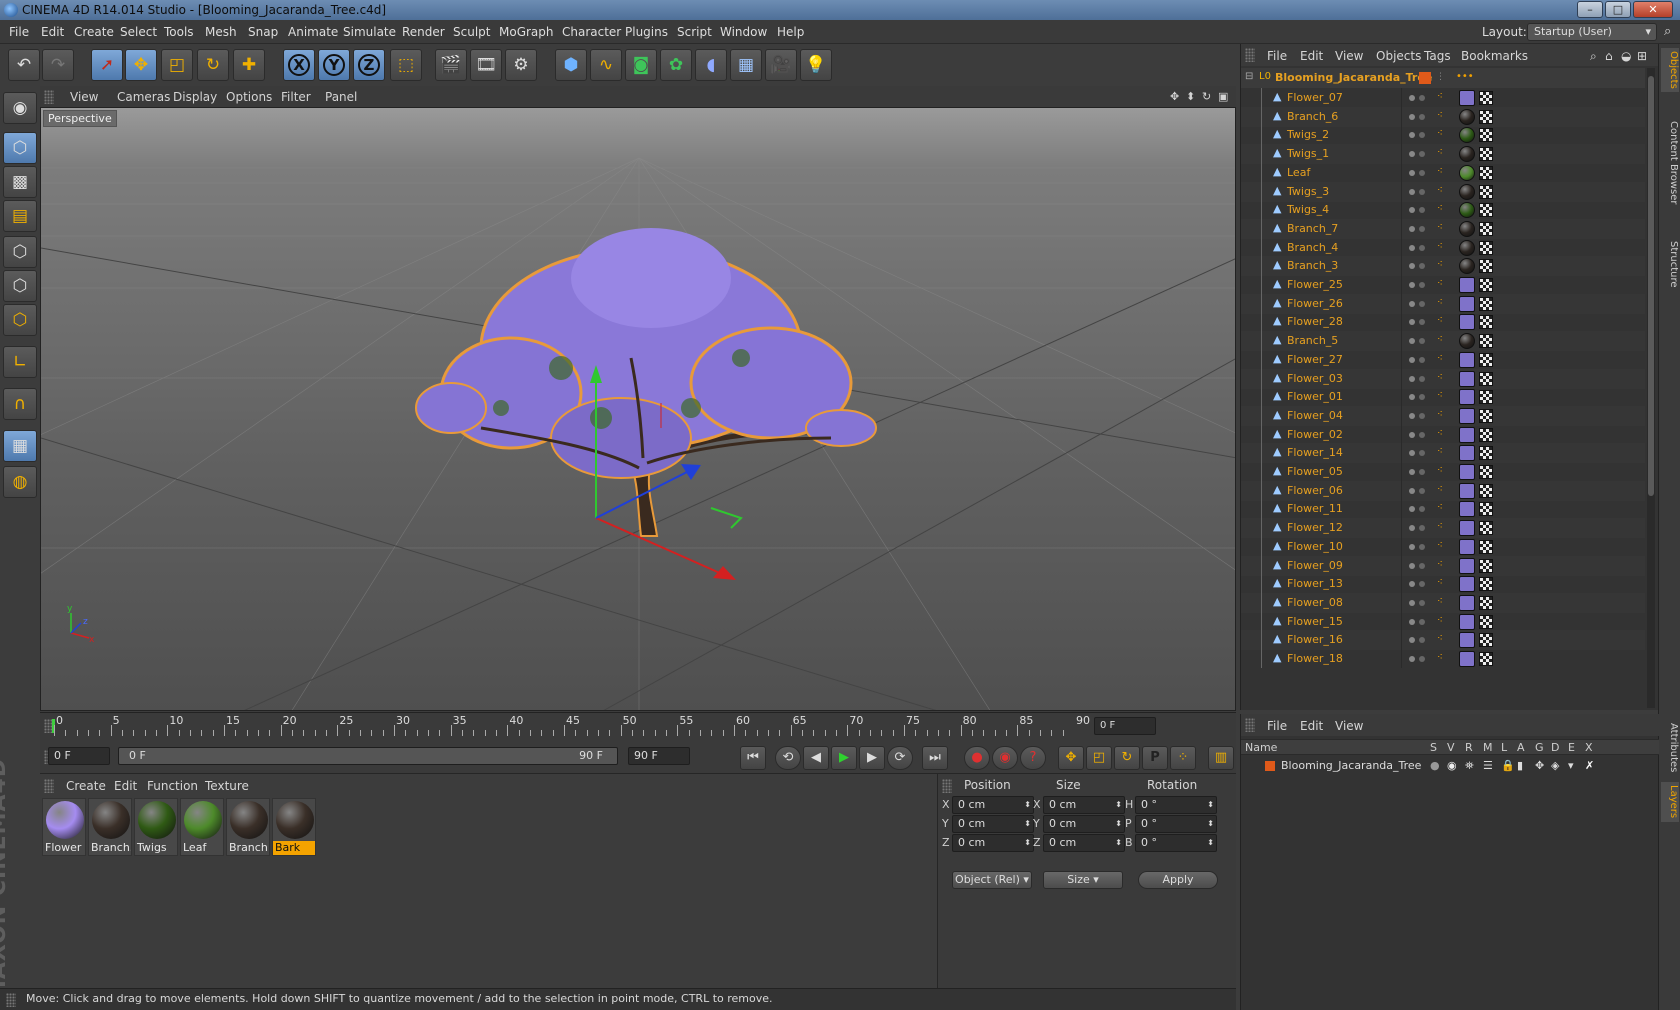  I want to click on object-row: ▲ Flower_05 ⁖, so click(1443, 472).